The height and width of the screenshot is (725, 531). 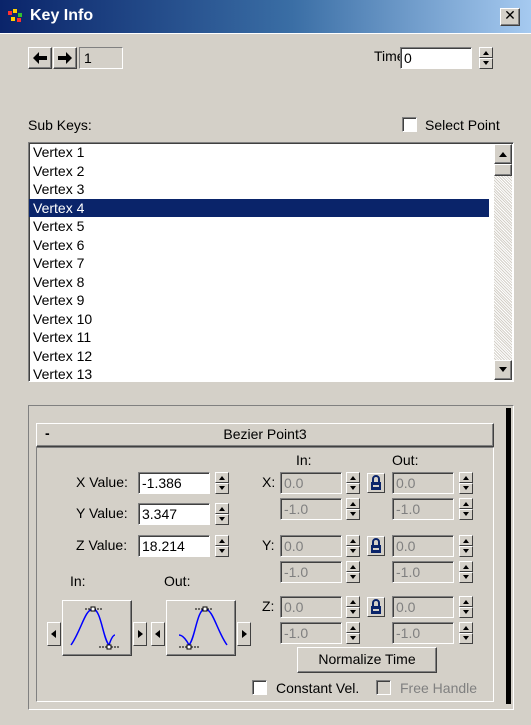 What do you see at coordinates (259, 189) in the screenshot?
I see `list-item: Vertex 3` at bounding box center [259, 189].